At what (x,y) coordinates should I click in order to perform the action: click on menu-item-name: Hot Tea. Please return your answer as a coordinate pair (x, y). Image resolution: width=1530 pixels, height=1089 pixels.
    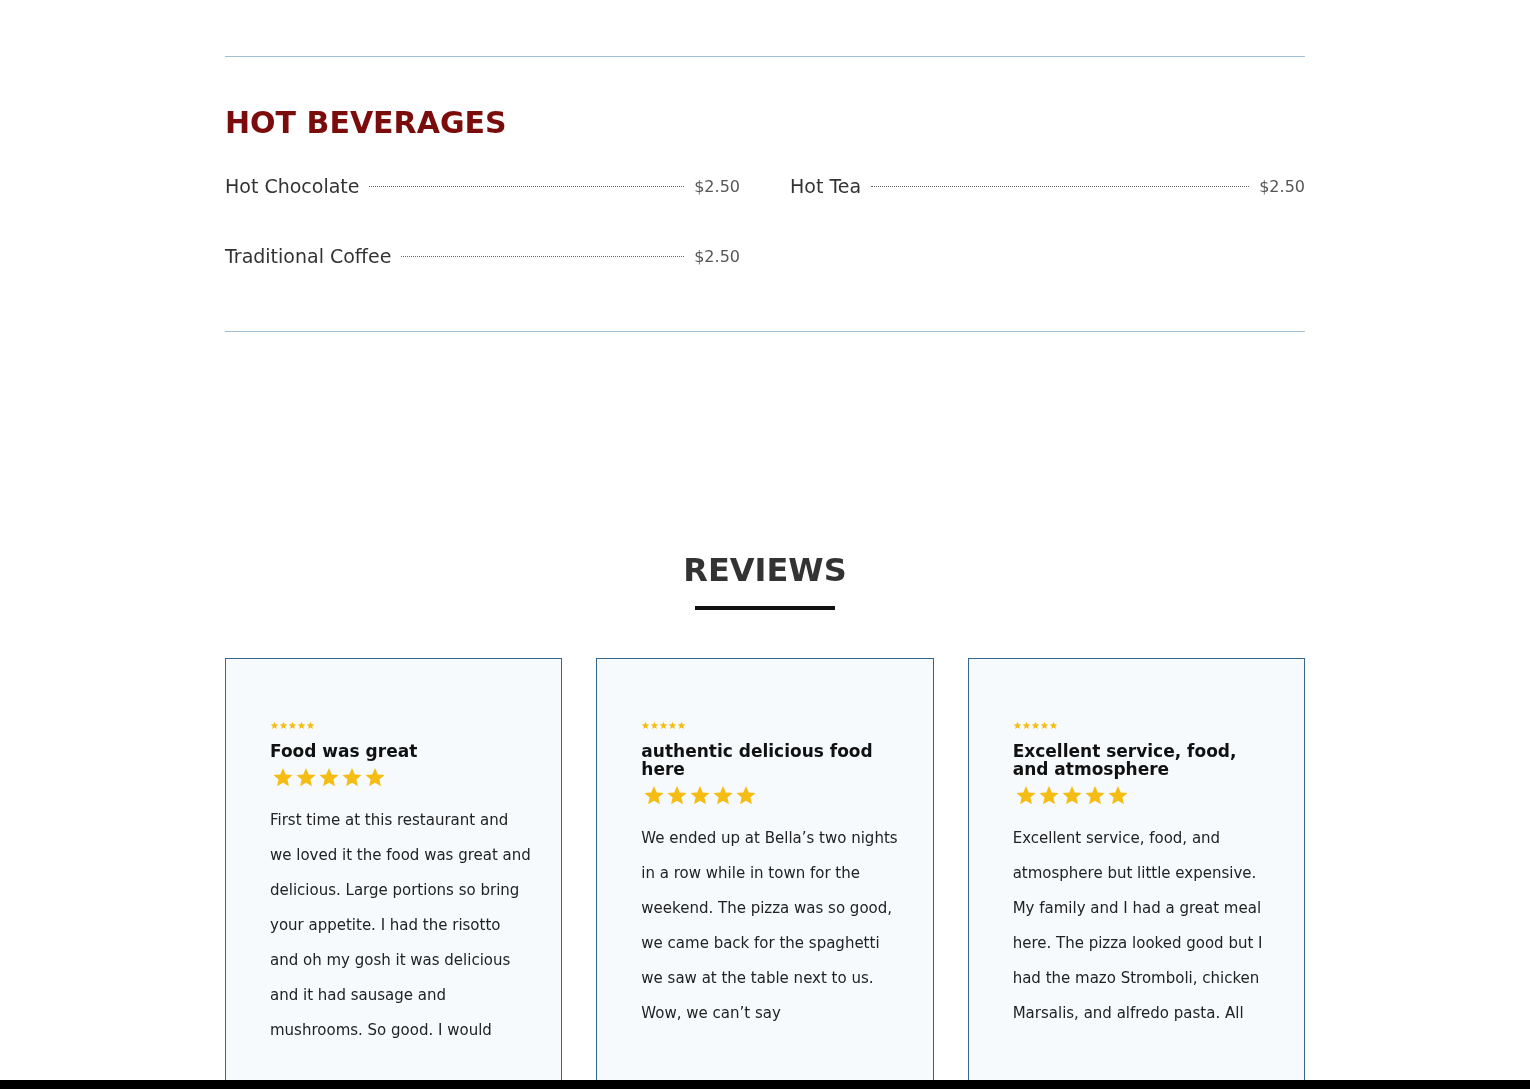
    Looking at the image, I should click on (826, 186).